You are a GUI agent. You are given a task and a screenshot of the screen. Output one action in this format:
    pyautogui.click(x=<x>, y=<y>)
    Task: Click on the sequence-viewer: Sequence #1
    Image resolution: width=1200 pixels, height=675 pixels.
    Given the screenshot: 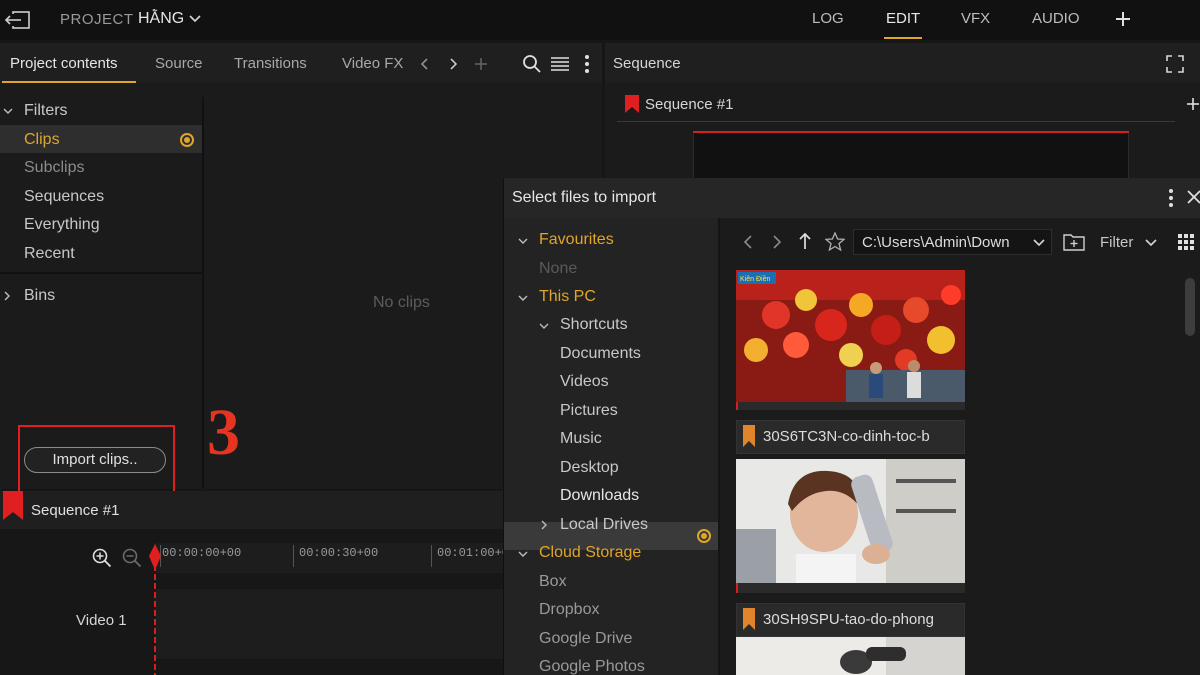 What is the action you would take?
    pyautogui.click(x=902, y=133)
    